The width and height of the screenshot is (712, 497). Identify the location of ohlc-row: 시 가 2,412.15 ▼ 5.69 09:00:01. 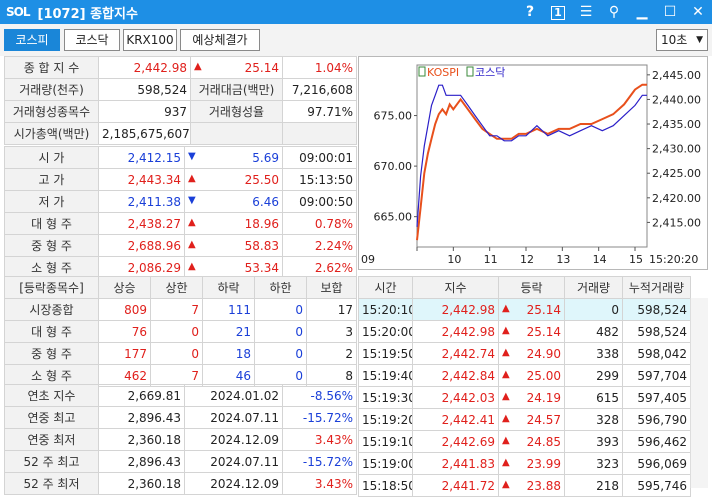
(180, 157).